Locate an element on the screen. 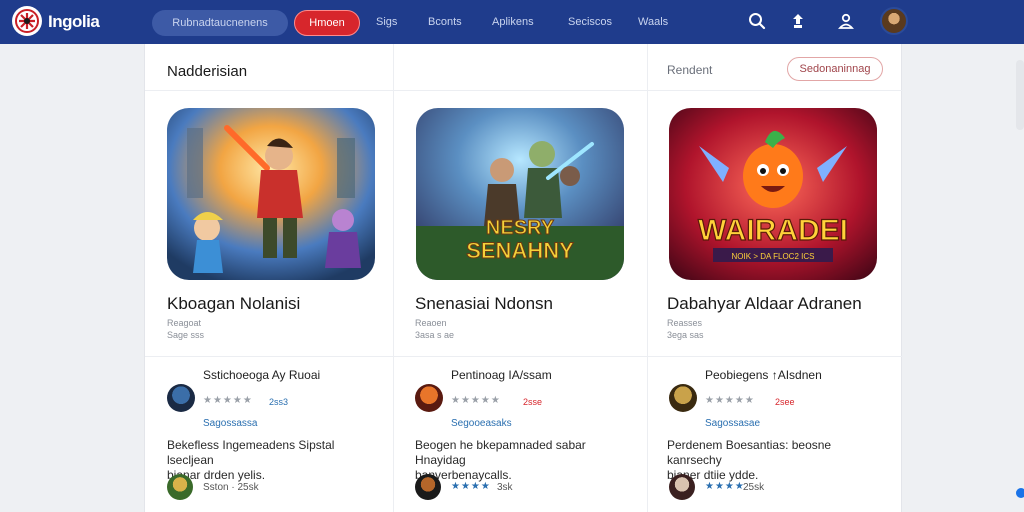  review-text-line: Bekefless Ingemeadens Sipstal lsecljean is located at coordinates (251, 452).